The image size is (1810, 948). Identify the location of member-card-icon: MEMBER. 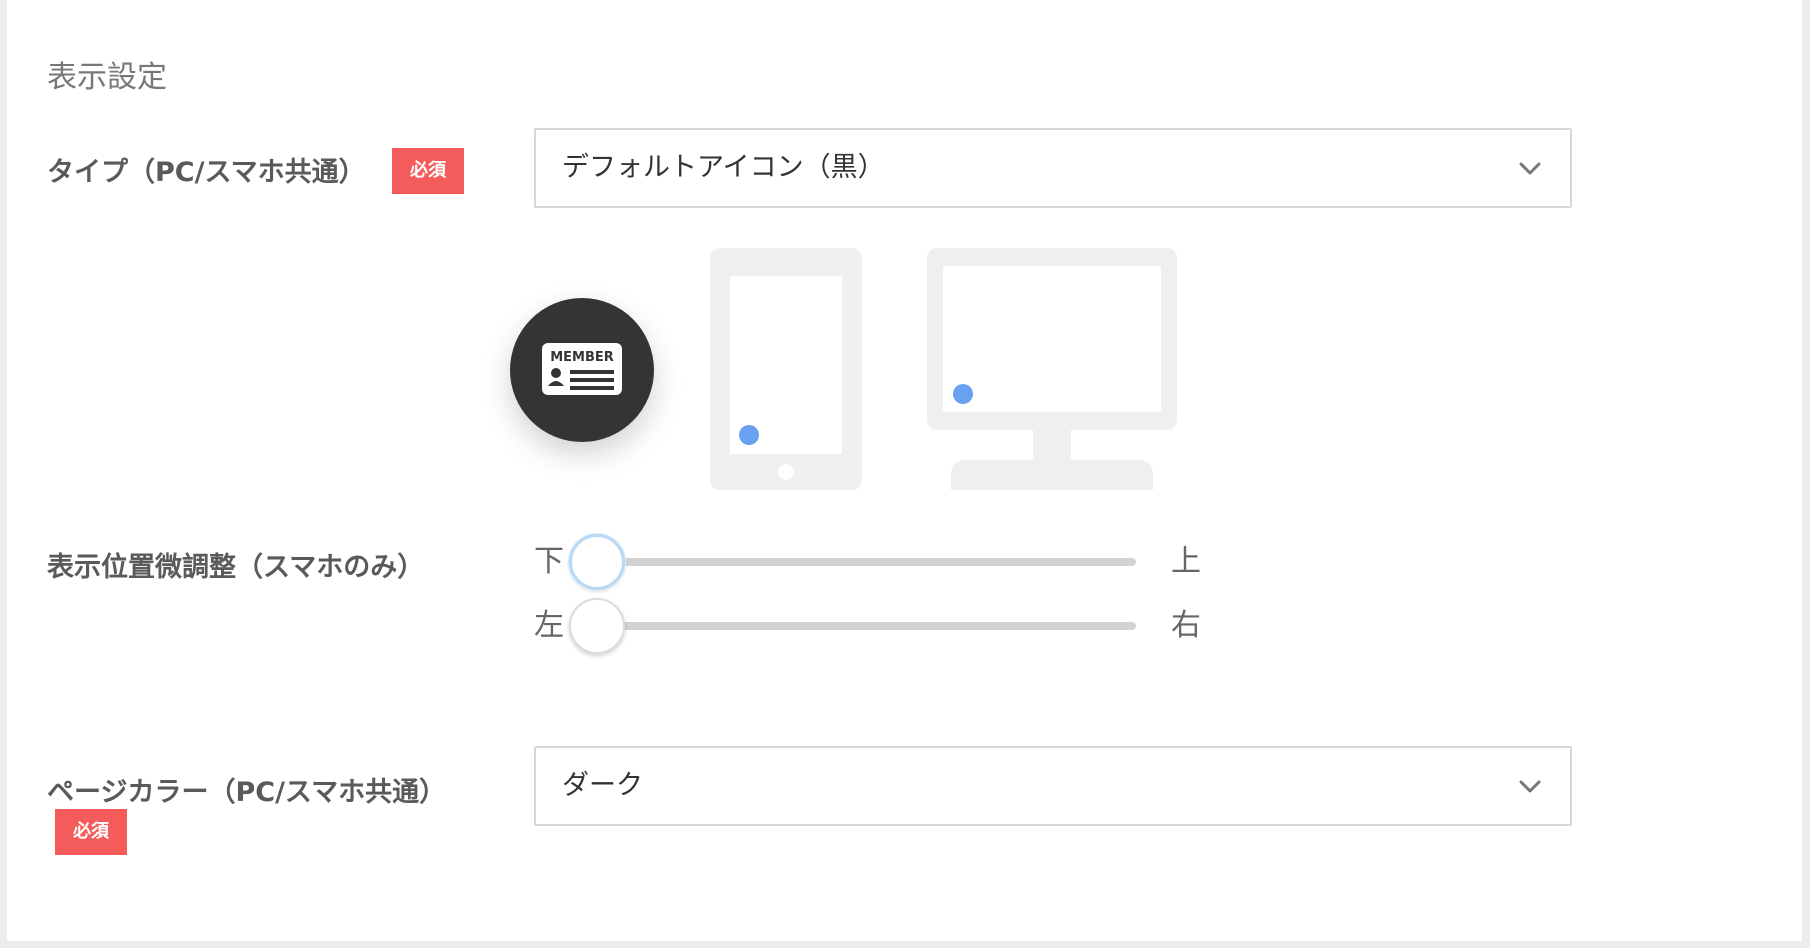
(582, 370).